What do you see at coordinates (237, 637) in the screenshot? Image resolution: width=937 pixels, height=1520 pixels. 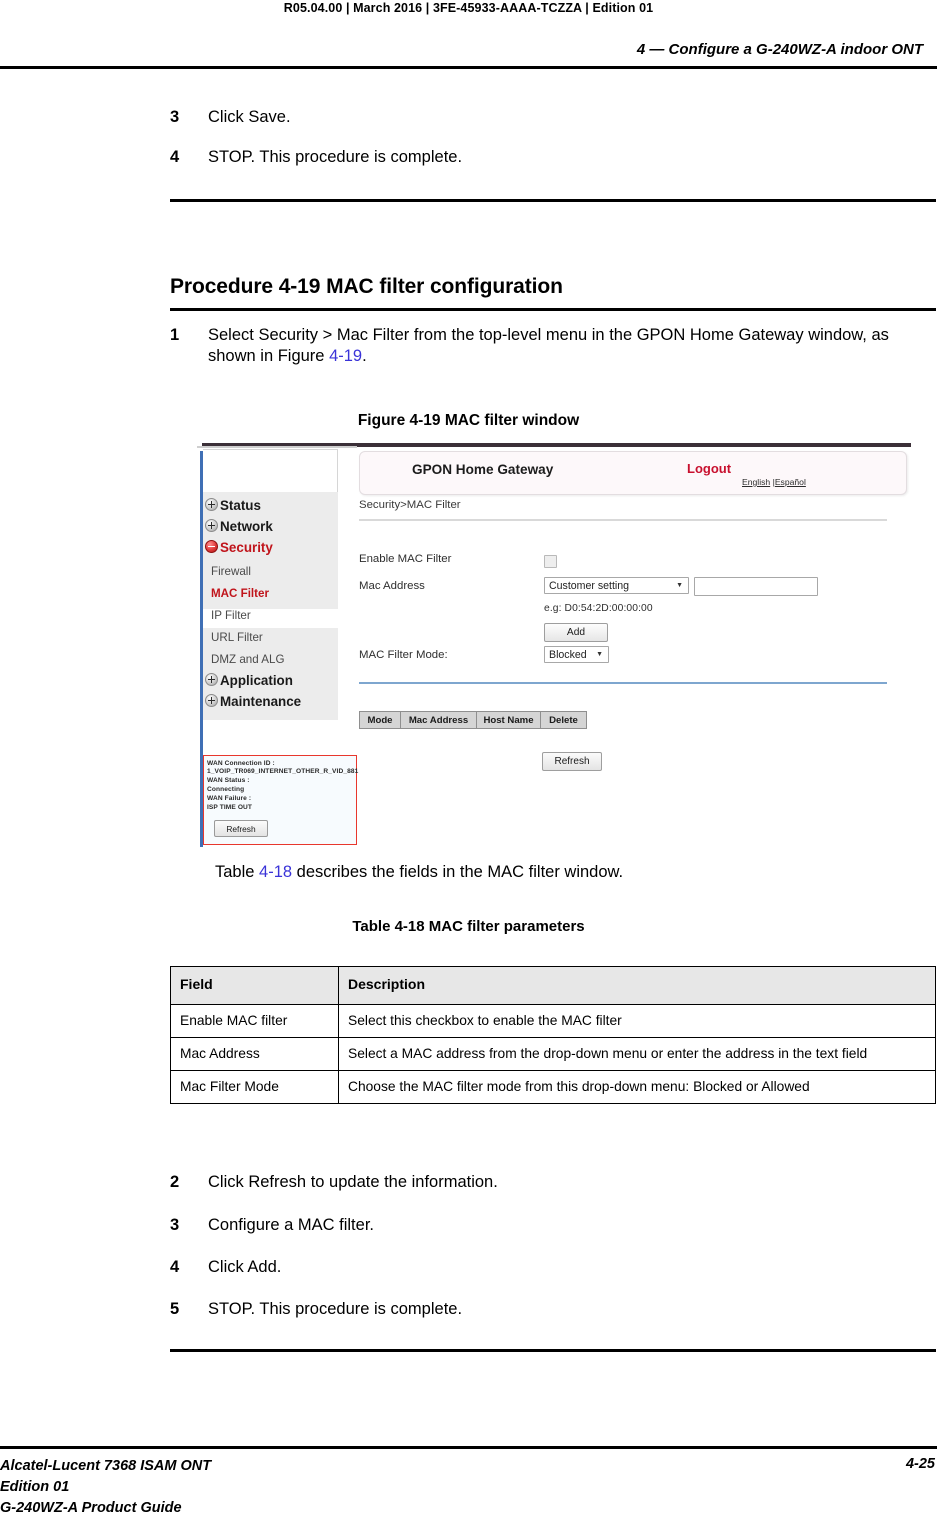 I see `sidebar-item-url-filter: URL Filter` at bounding box center [237, 637].